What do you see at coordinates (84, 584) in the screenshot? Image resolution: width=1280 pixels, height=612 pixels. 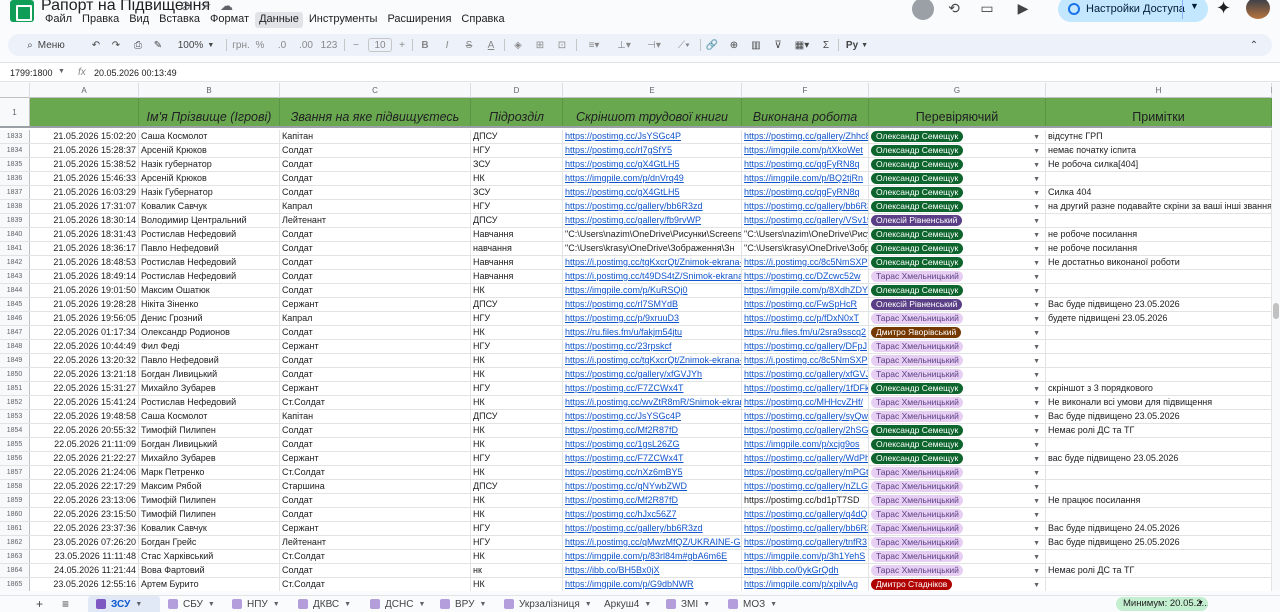 I see `cell-ts: 23.05.2026 12:55:16` at bounding box center [84, 584].